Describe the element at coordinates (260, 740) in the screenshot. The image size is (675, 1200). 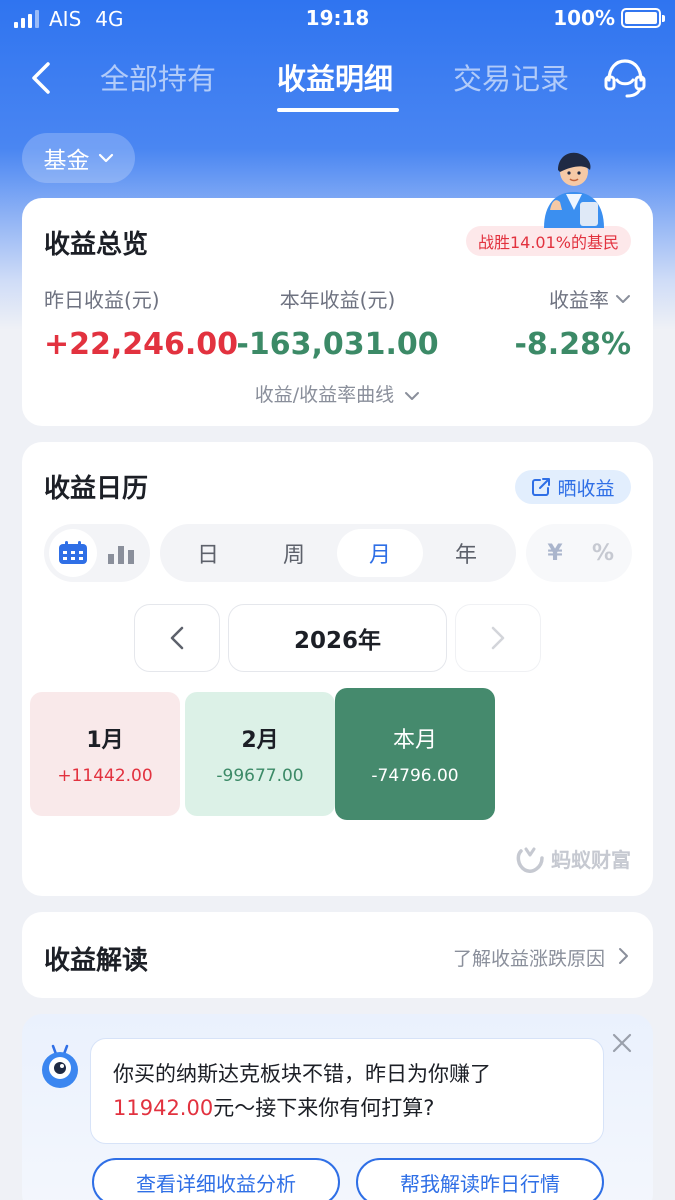
I see `month-name: 2月` at that location.